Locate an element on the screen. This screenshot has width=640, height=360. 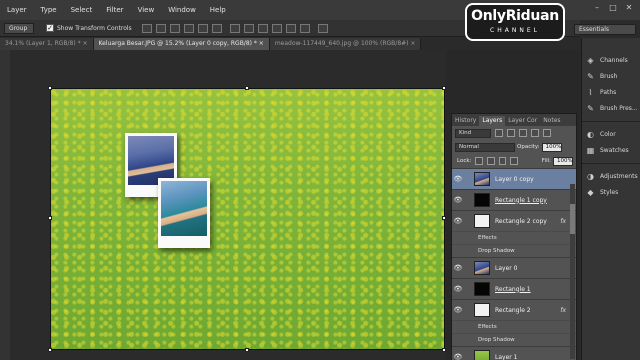
dock-adjustments: ◑ Adjustments is located at coordinates (611, 176).